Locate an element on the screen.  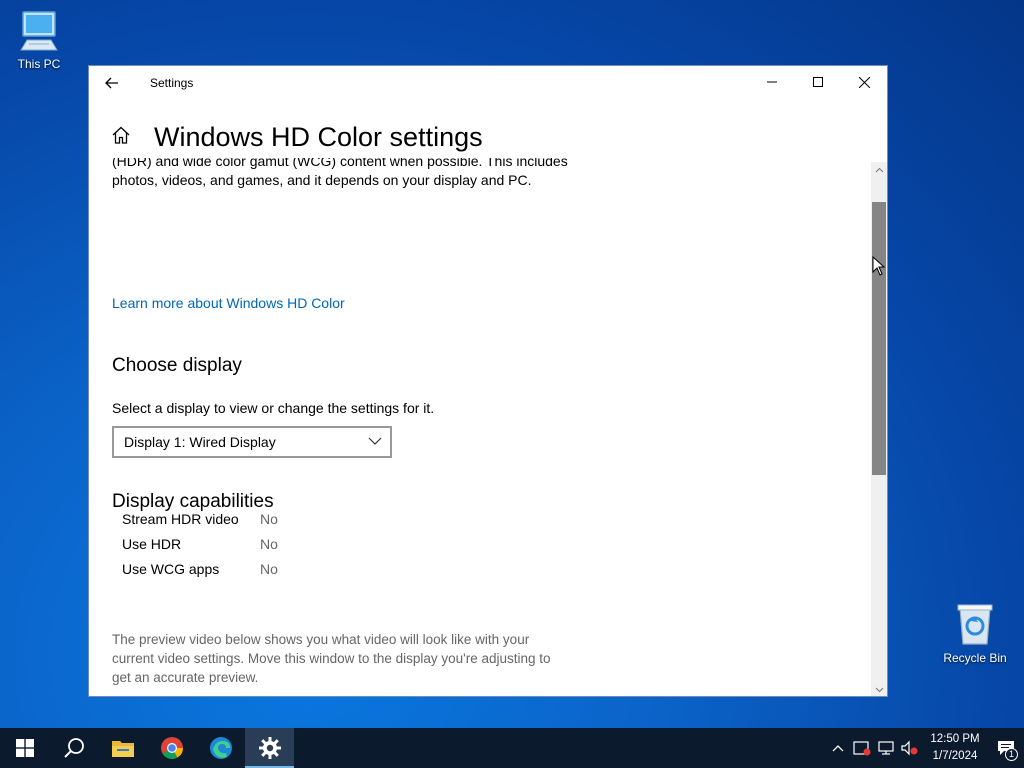
recycle-bin-label: Recycle Bin is located at coordinates (975, 658).